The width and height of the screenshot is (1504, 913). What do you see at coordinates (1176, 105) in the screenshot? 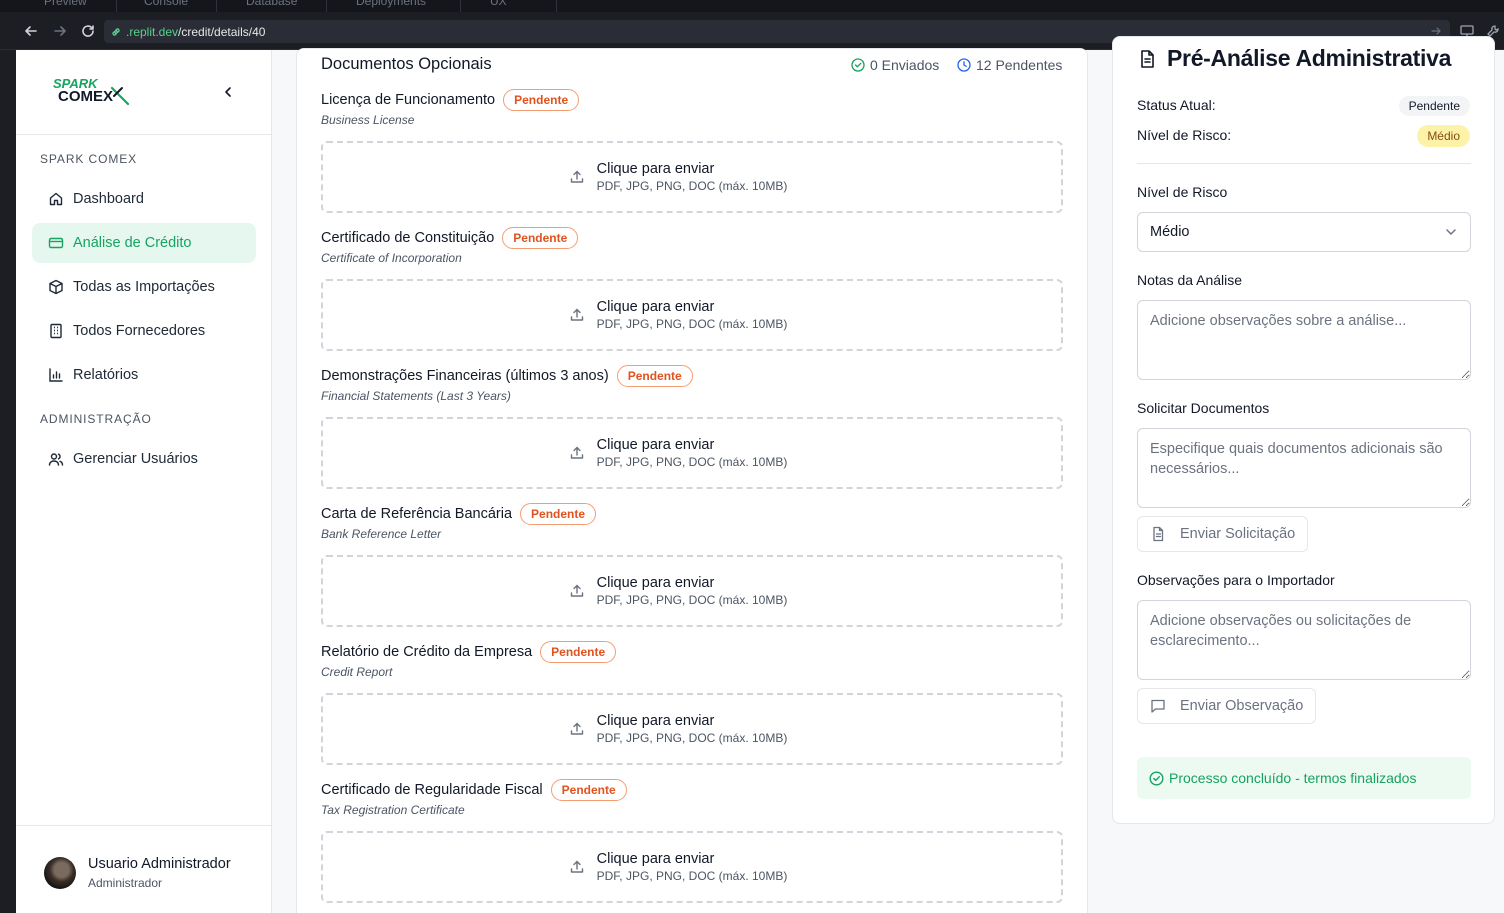
I see `status-label: Status Atual:` at bounding box center [1176, 105].